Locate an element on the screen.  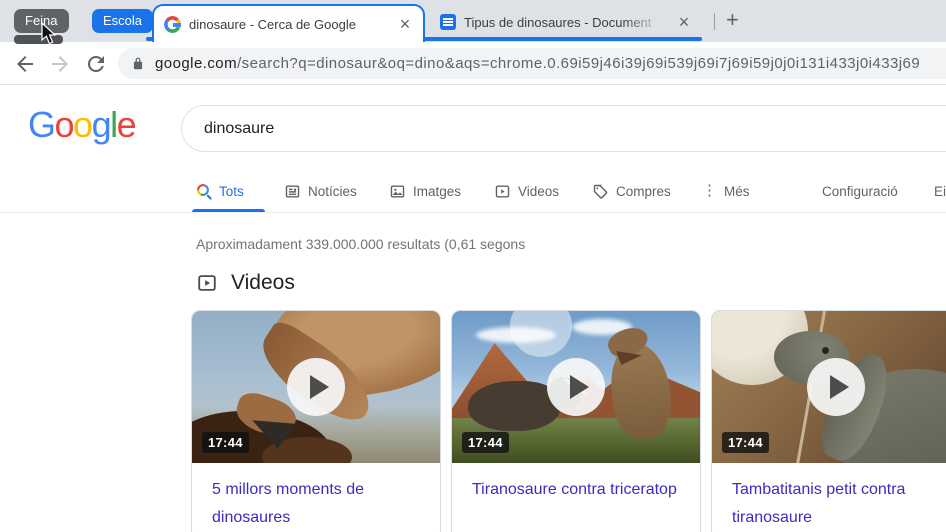
filter-tab-noticies: Notícies is located at coordinates (320, 191).